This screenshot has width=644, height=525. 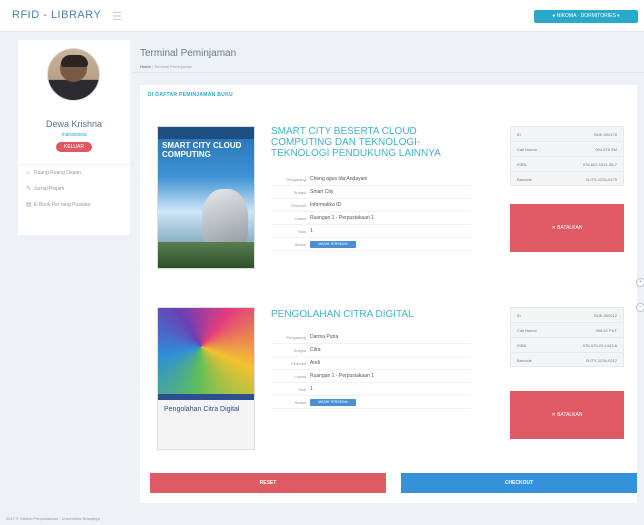 I want to click on detail-row: Subjek Citra, so click(x=371, y=350).